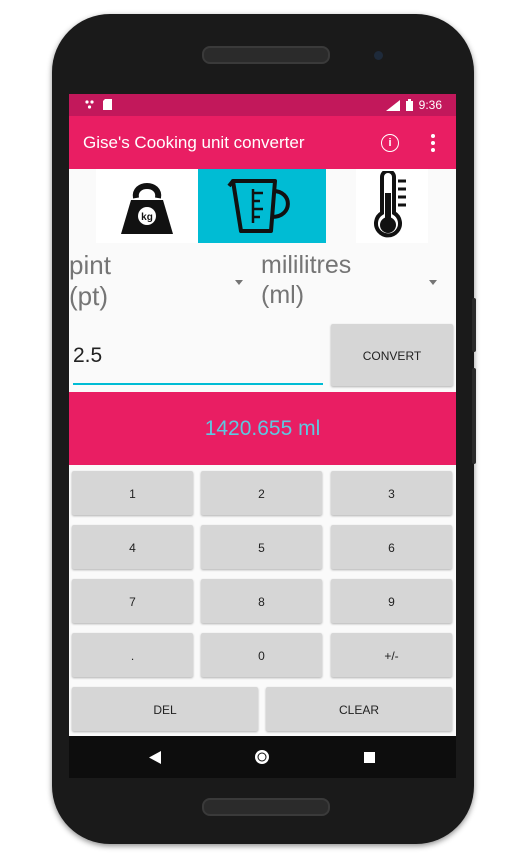 This screenshot has width=526, height=858. What do you see at coordinates (261, 601) in the screenshot?
I see `key-8: 8` at bounding box center [261, 601].